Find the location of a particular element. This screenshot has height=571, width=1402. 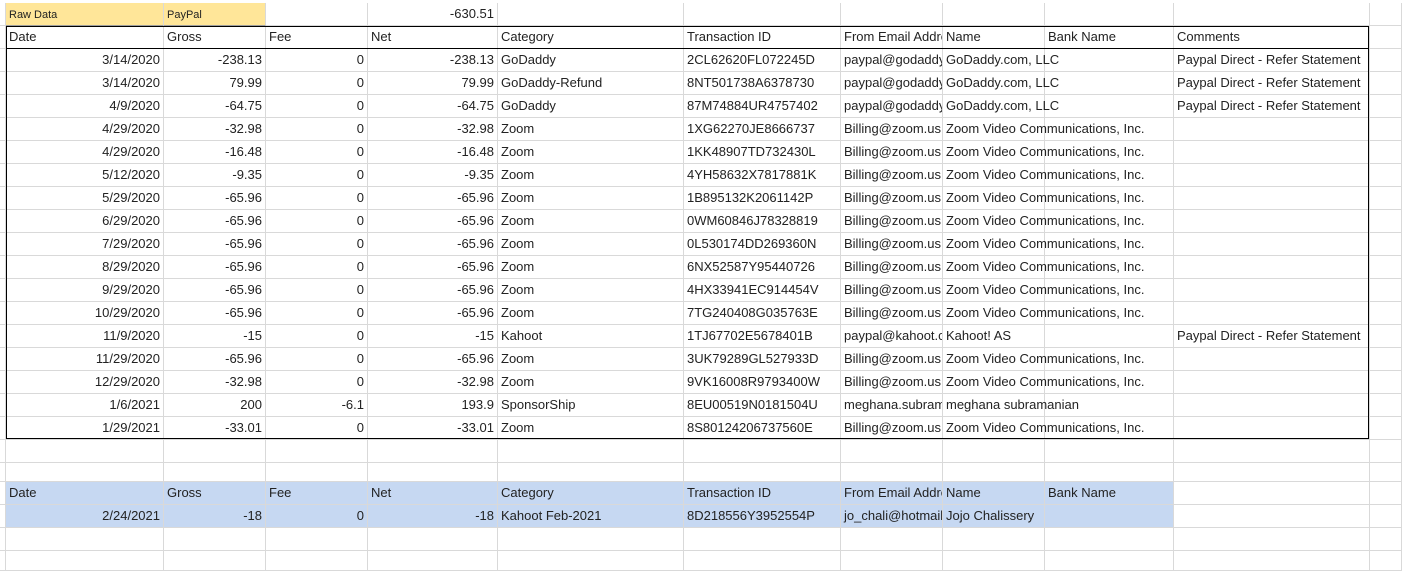

cell-date: 5/29/2020 is located at coordinates (85, 198).